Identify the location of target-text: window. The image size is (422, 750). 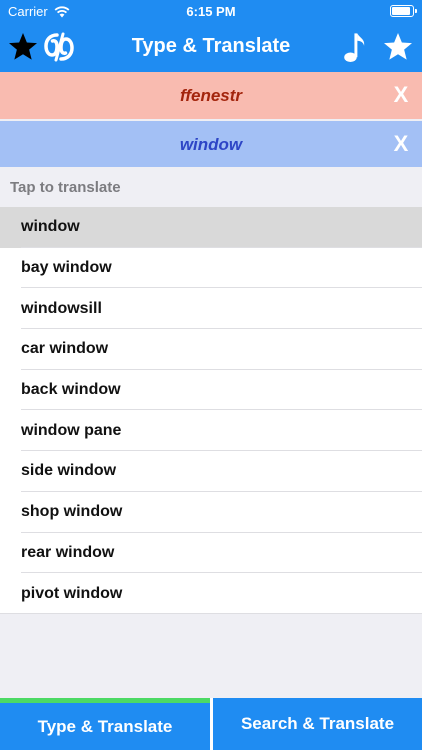
(211, 144).